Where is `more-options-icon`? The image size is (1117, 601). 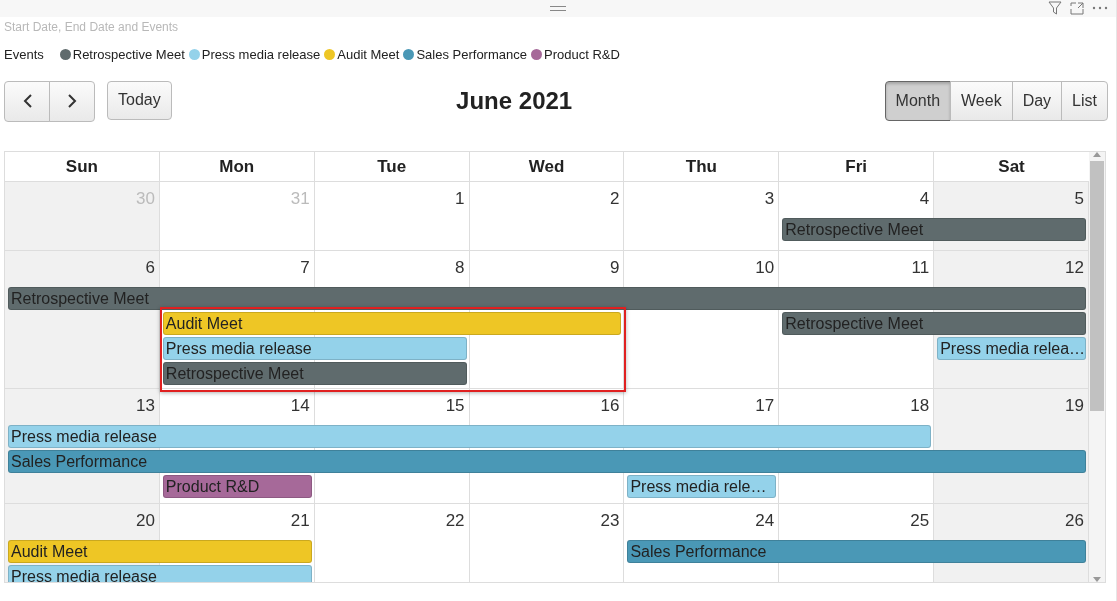 more-options-icon is located at coordinates (1100, 8).